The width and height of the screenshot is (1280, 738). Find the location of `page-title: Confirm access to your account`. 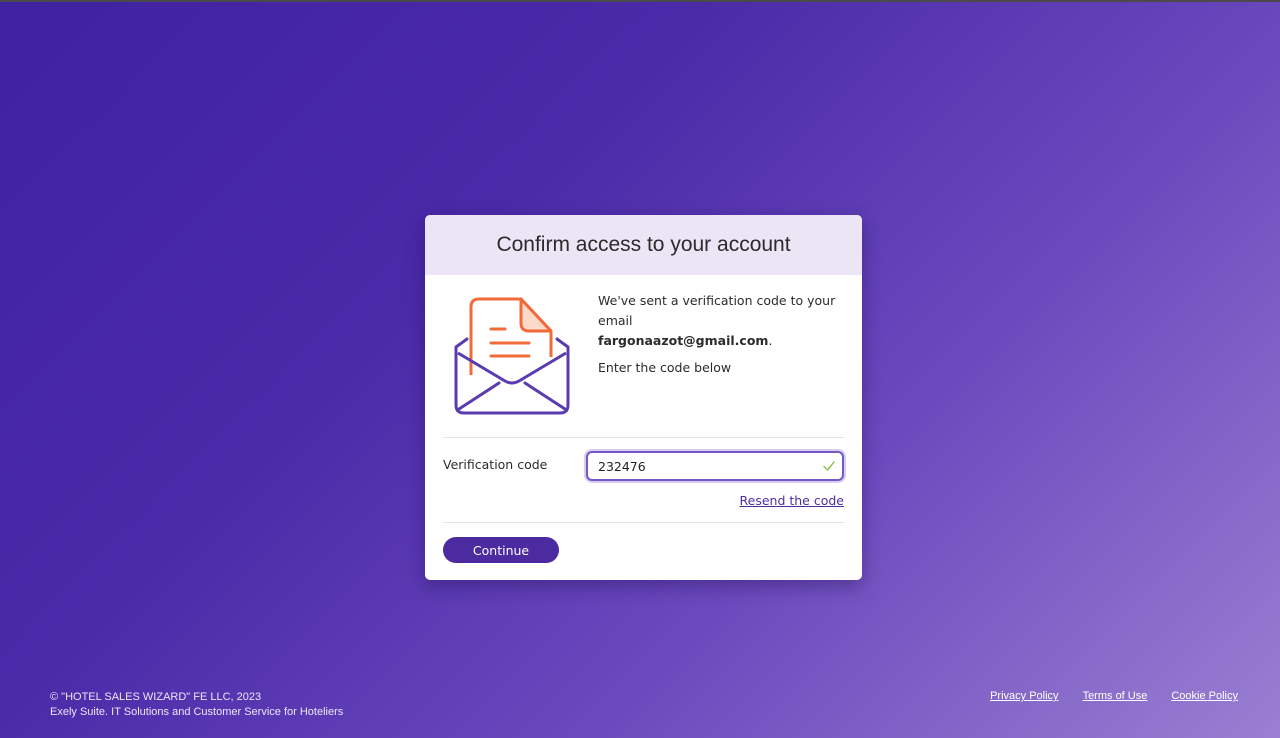

page-title: Confirm access to your account is located at coordinates (643, 244).